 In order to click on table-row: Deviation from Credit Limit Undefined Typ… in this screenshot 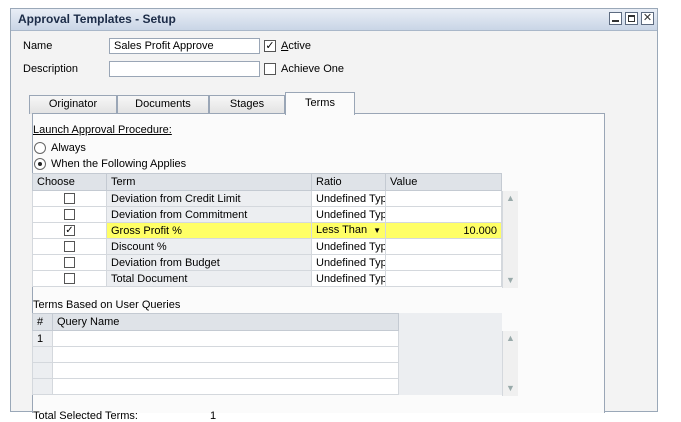, I will do `click(267, 198)`.